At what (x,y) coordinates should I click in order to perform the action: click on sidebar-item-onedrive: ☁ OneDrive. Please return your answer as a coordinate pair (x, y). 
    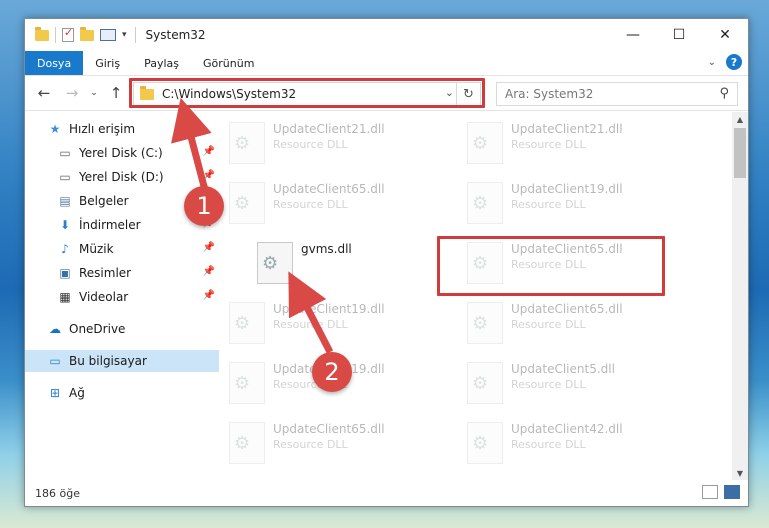
    Looking at the image, I should click on (122, 329).